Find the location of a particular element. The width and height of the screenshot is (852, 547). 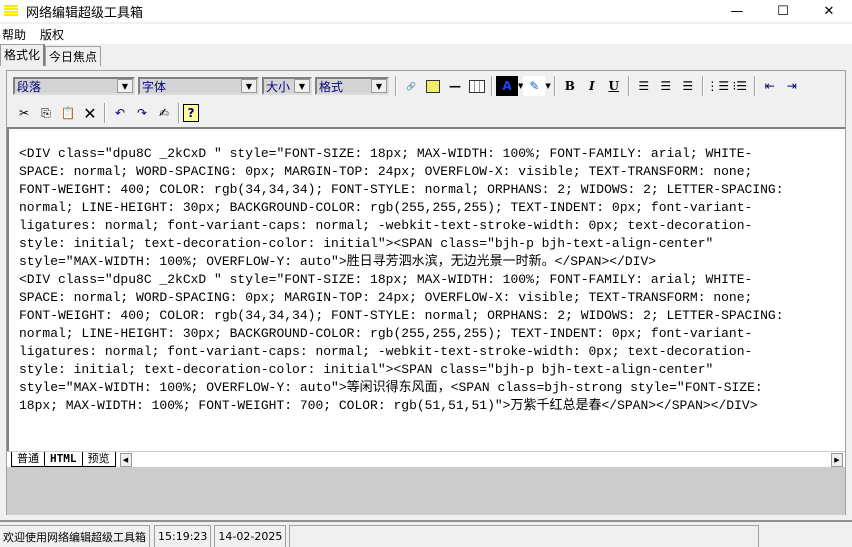

style-select-value: 格式 is located at coordinates (331, 86).